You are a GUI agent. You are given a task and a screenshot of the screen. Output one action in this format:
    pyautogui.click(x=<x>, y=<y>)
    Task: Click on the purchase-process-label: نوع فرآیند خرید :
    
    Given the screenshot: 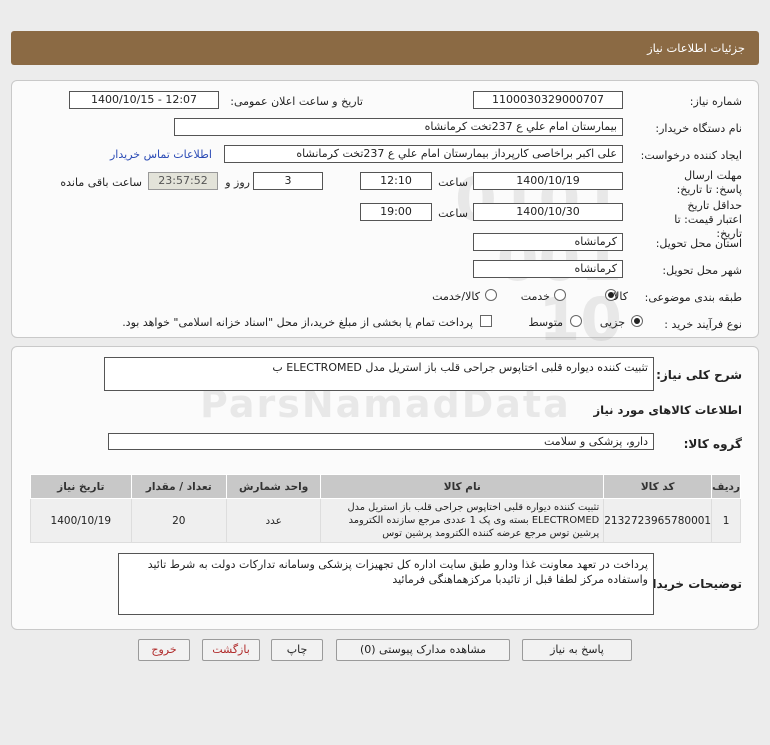 What is the action you would take?
    pyautogui.click(x=703, y=324)
    